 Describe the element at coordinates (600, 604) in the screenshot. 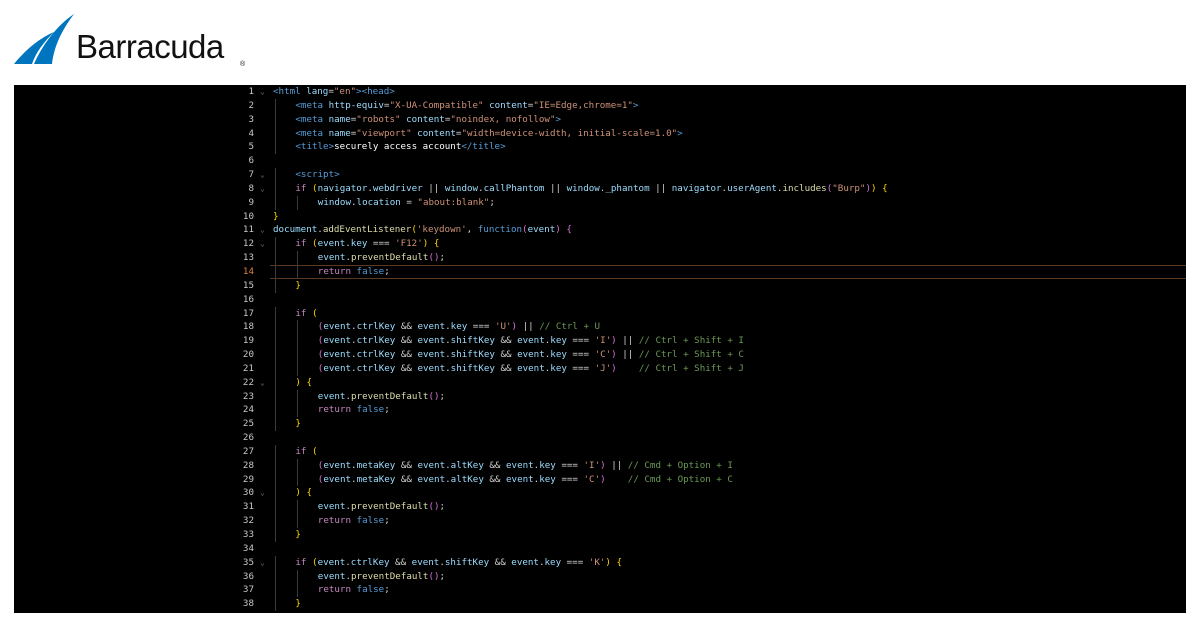

I see `code-line: 38}` at that location.